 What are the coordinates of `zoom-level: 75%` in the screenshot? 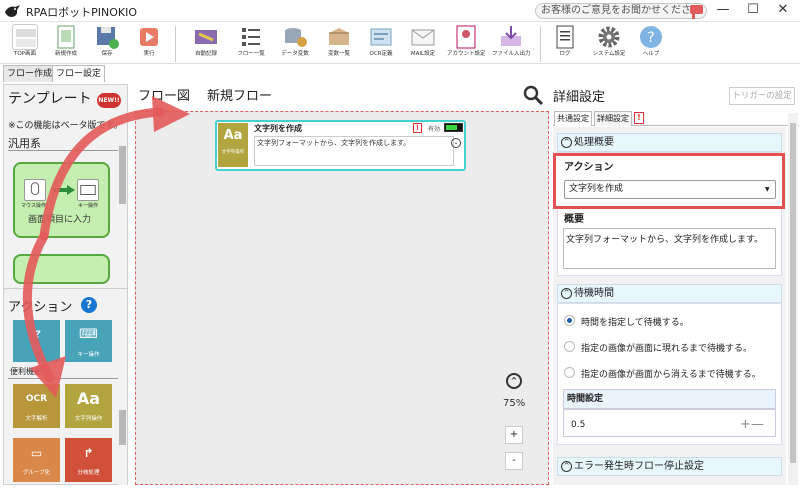 It's located at (514, 403).